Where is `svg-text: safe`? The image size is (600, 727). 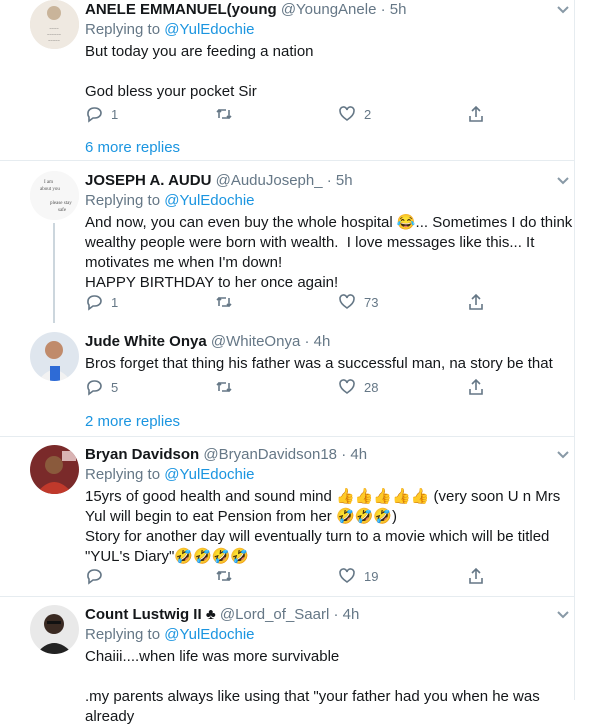 svg-text: safe is located at coordinates (62, 210).